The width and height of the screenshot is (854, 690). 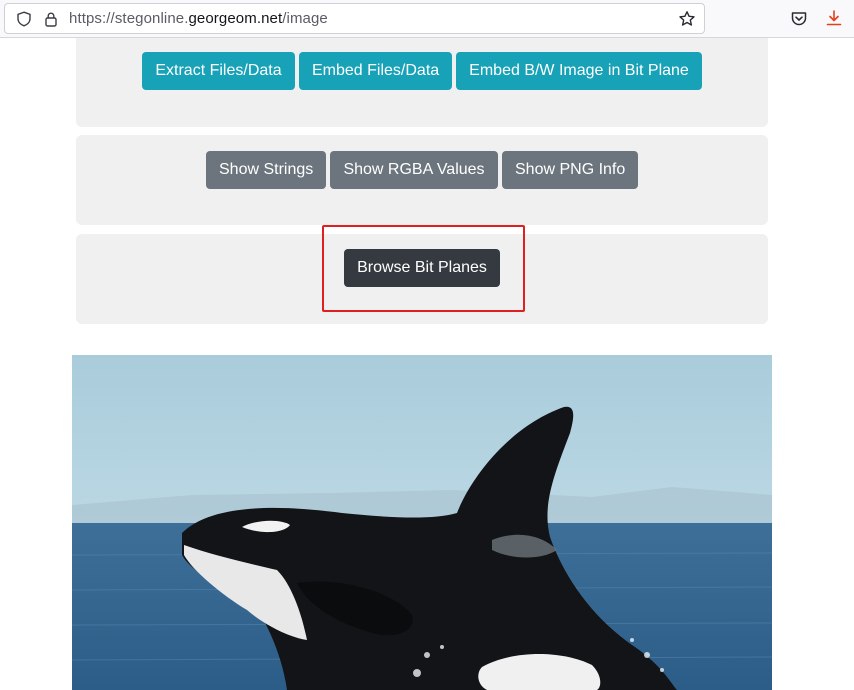 I want to click on show-rgba-button: Show RGBA Values, so click(x=414, y=170).